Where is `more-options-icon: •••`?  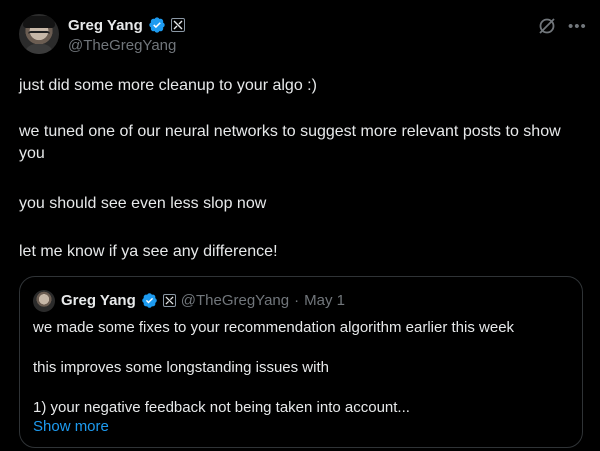 more-options-icon: ••• is located at coordinates (577, 26).